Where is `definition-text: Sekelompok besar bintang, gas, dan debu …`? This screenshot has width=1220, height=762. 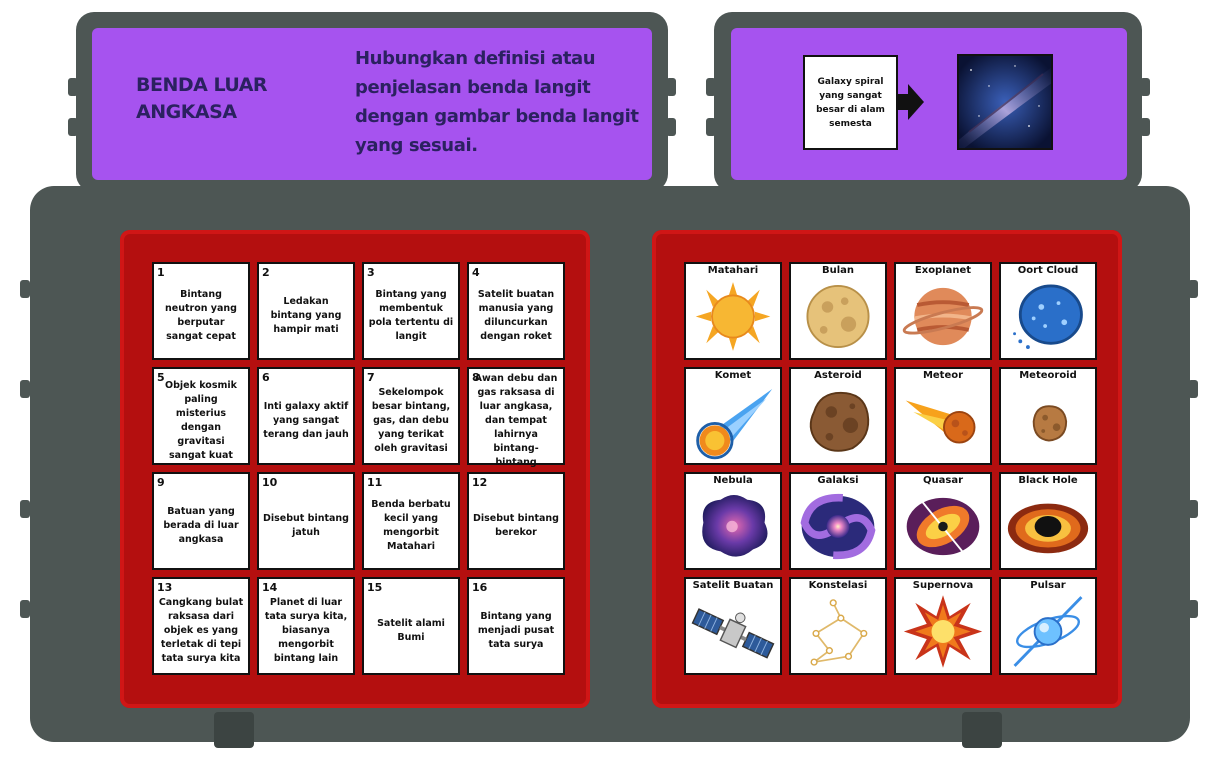
definition-text: Sekelompok besar bintang, gas, dan debu … is located at coordinates (411, 420).